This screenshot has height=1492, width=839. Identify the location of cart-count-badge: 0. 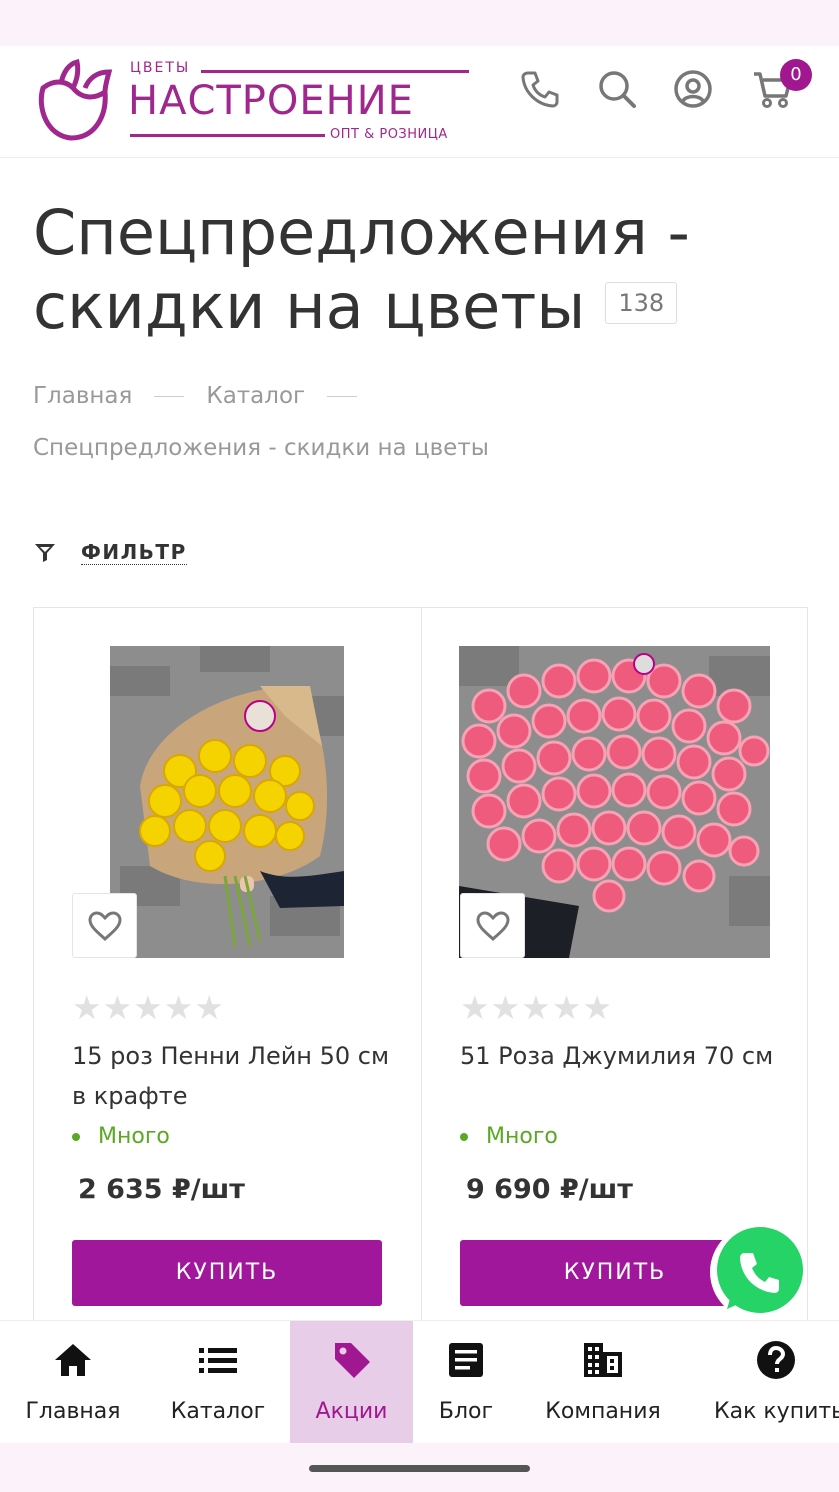
(796, 75).